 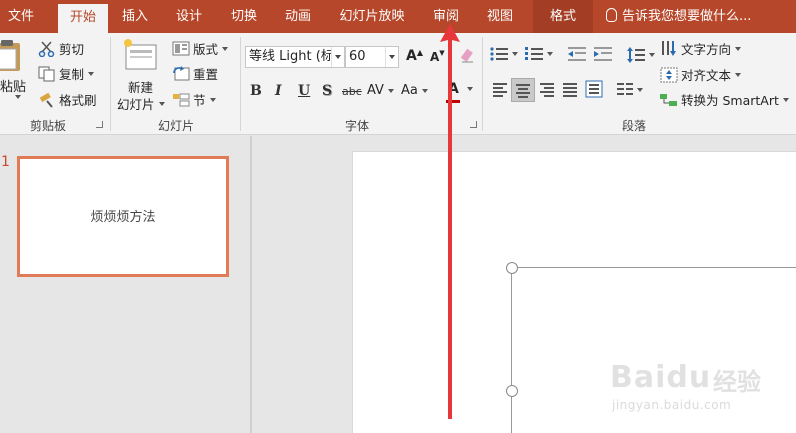 I want to click on format-painter-label: 格式刷, so click(x=78, y=100).